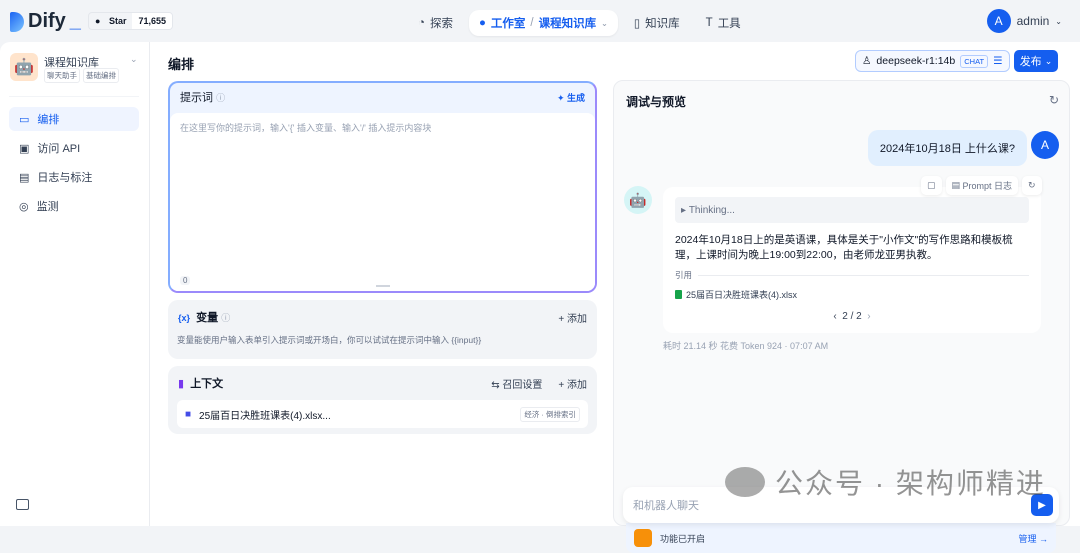 This screenshot has width=1080, height=553. I want to click on pager-text: 2 / 2, so click(852, 316).